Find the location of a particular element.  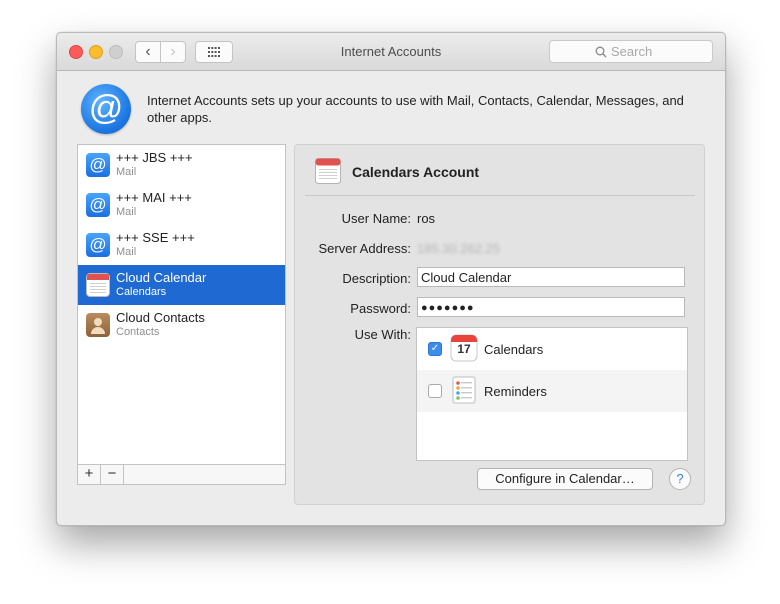

account-item-jbs: @ +++ JBS +++ Mail is located at coordinates (181, 165).